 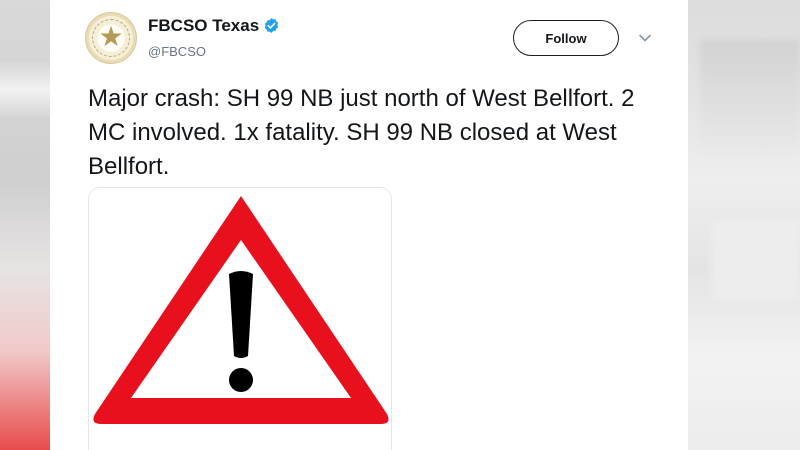 I want to click on avatar: ★, so click(x=111, y=38).